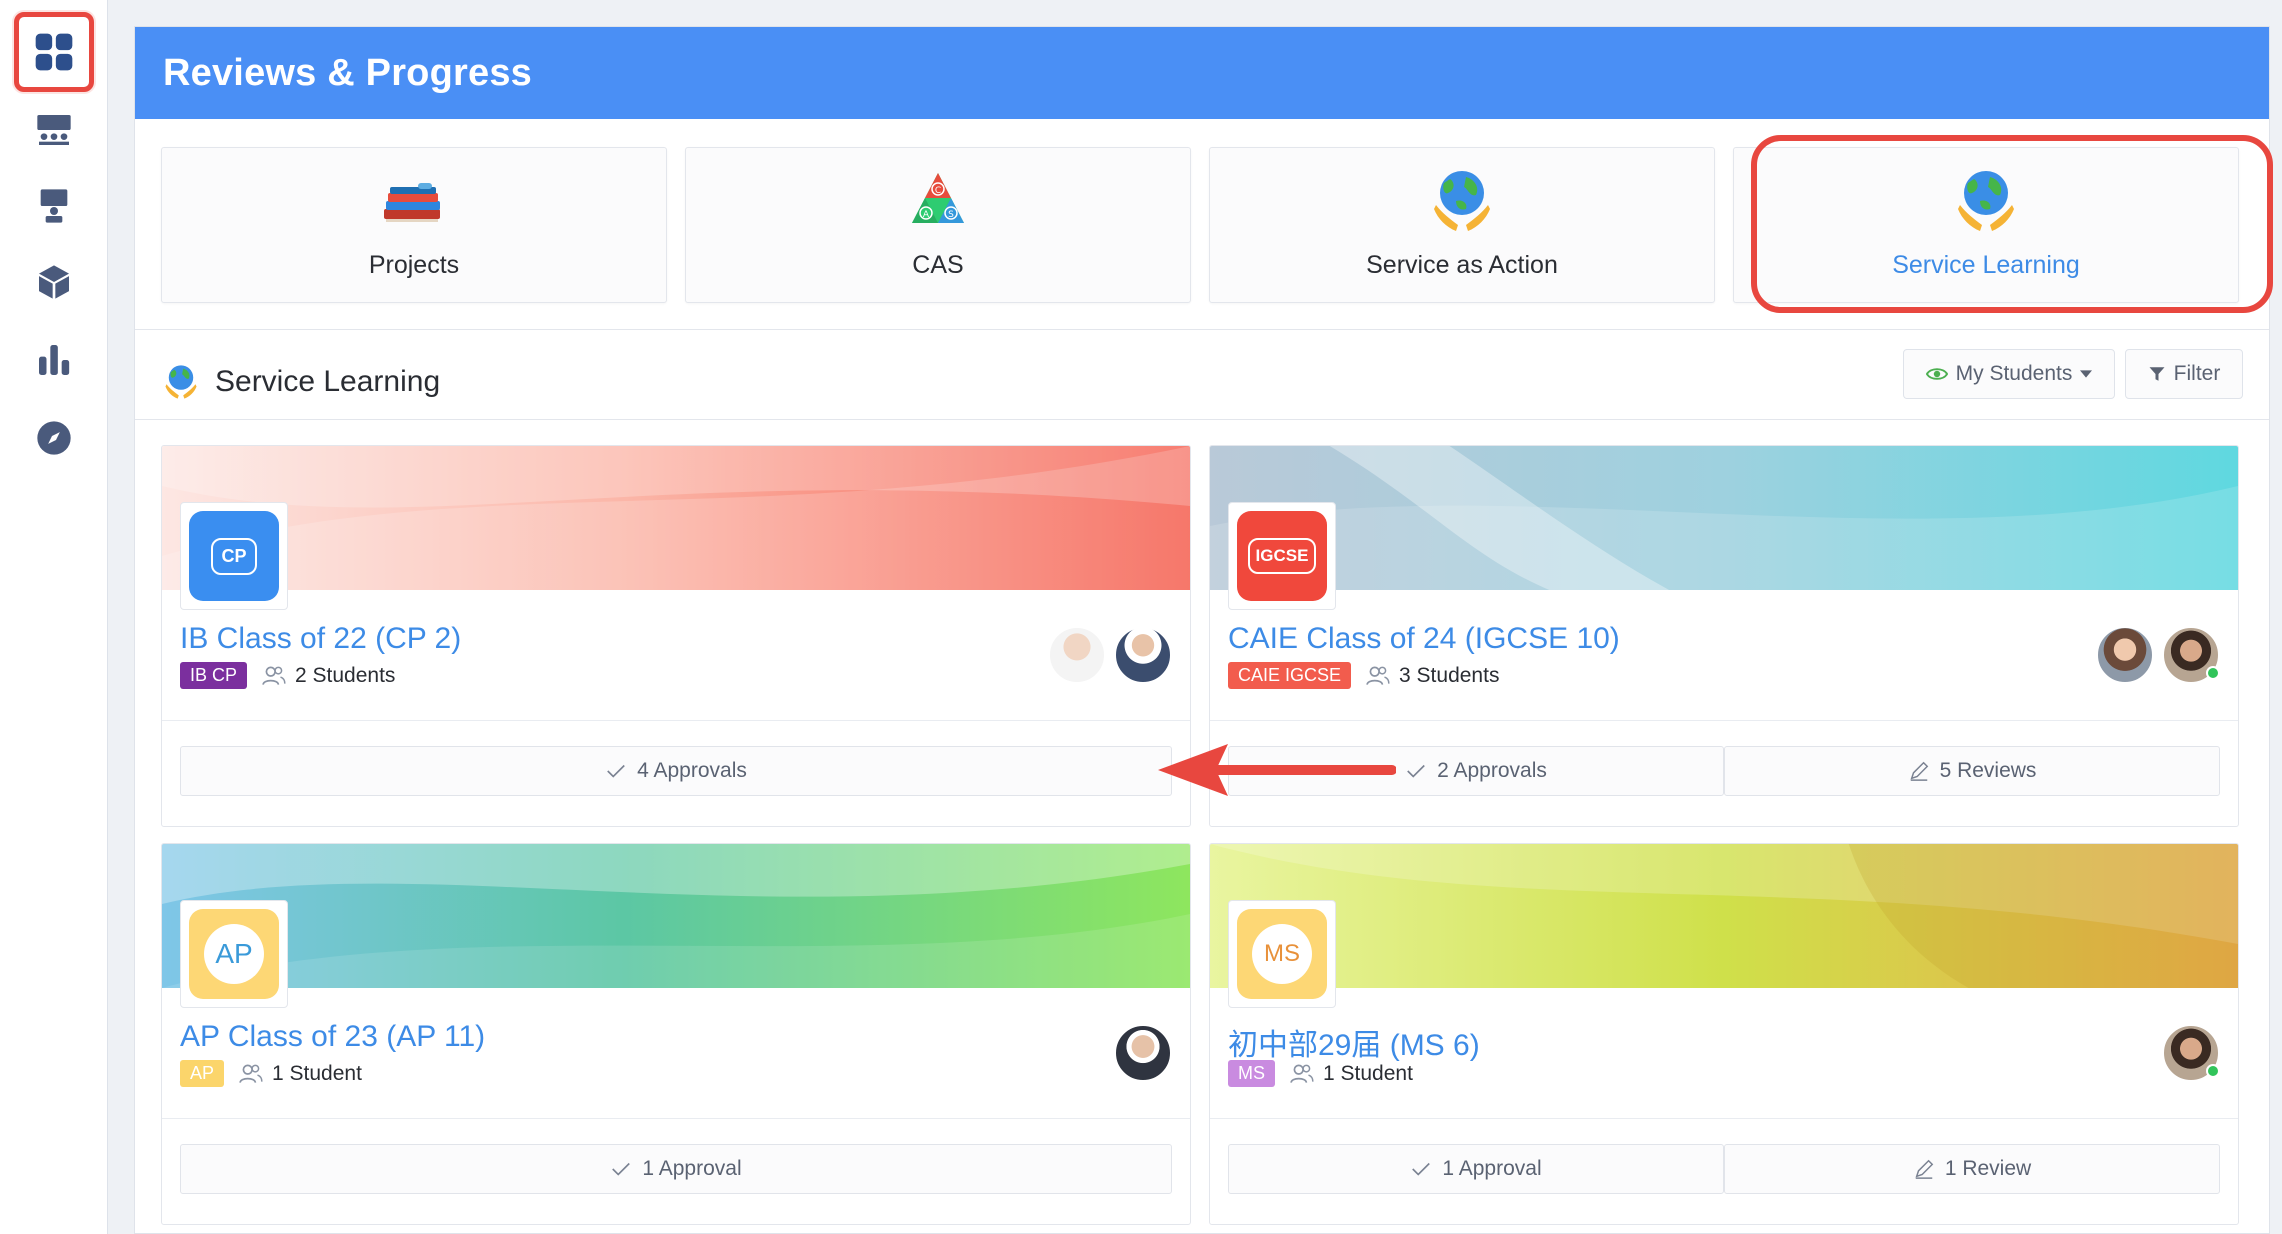  Describe the element at coordinates (1462, 265) in the screenshot. I see `tile-label: Service as Action` at that location.